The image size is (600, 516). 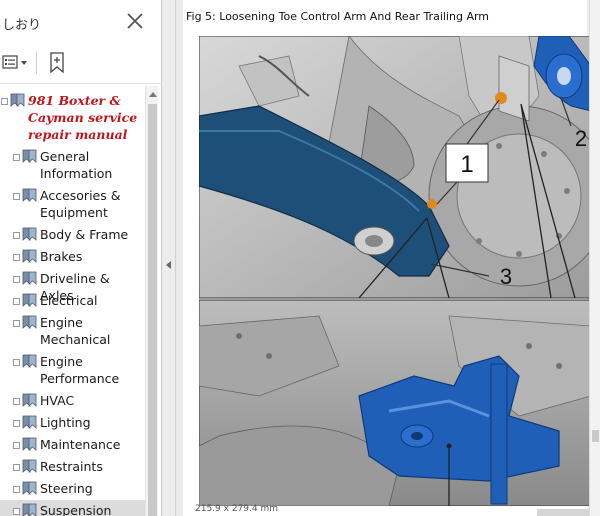 What do you see at coordinates (83, 117) in the screenshot?
I see `bookmark-label: Cayman service` at bounding box center [83, 117].